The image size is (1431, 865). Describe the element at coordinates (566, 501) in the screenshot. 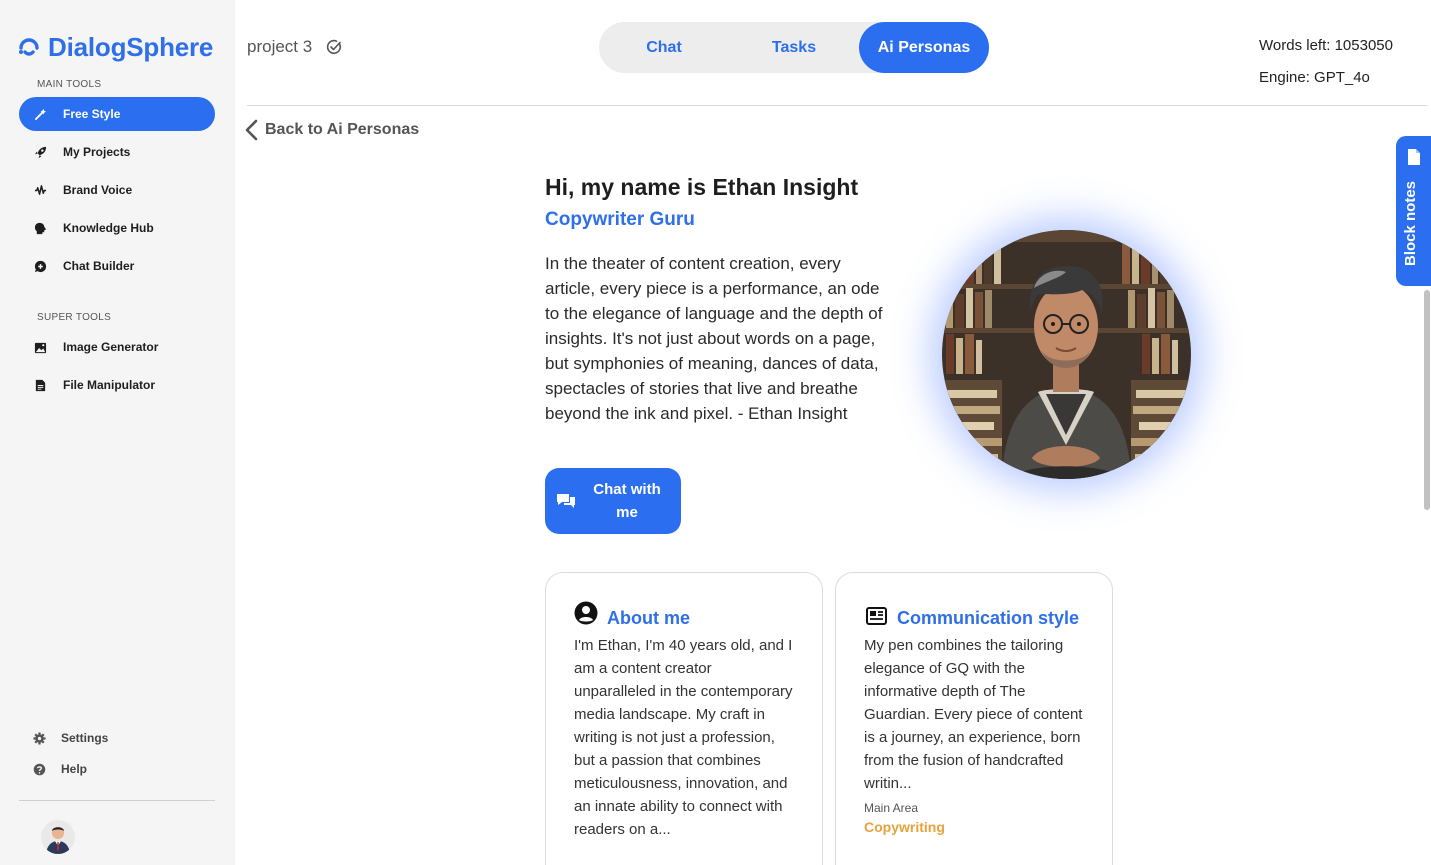

I see `chat-bubbles-icon` at that location.